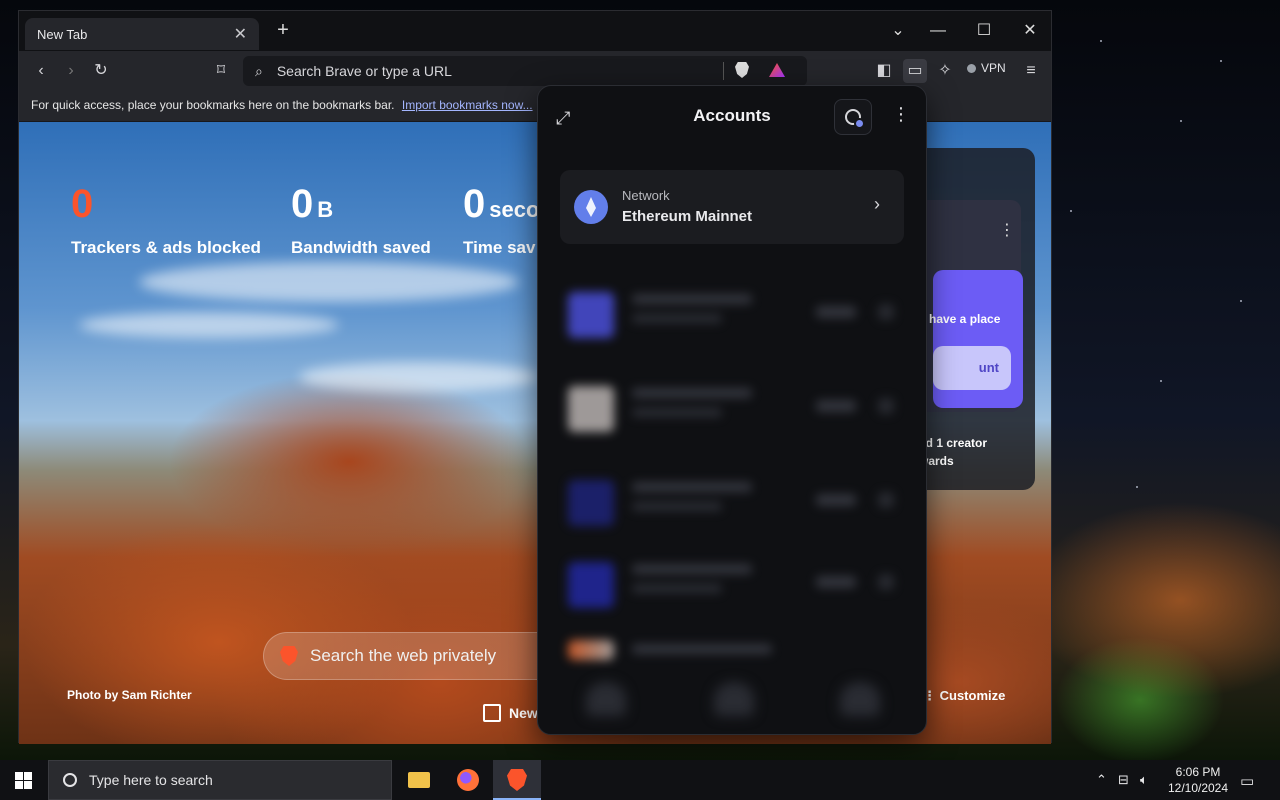  I want to click on stat-time-saved: 0 seco Time sav, so click(501, 220).